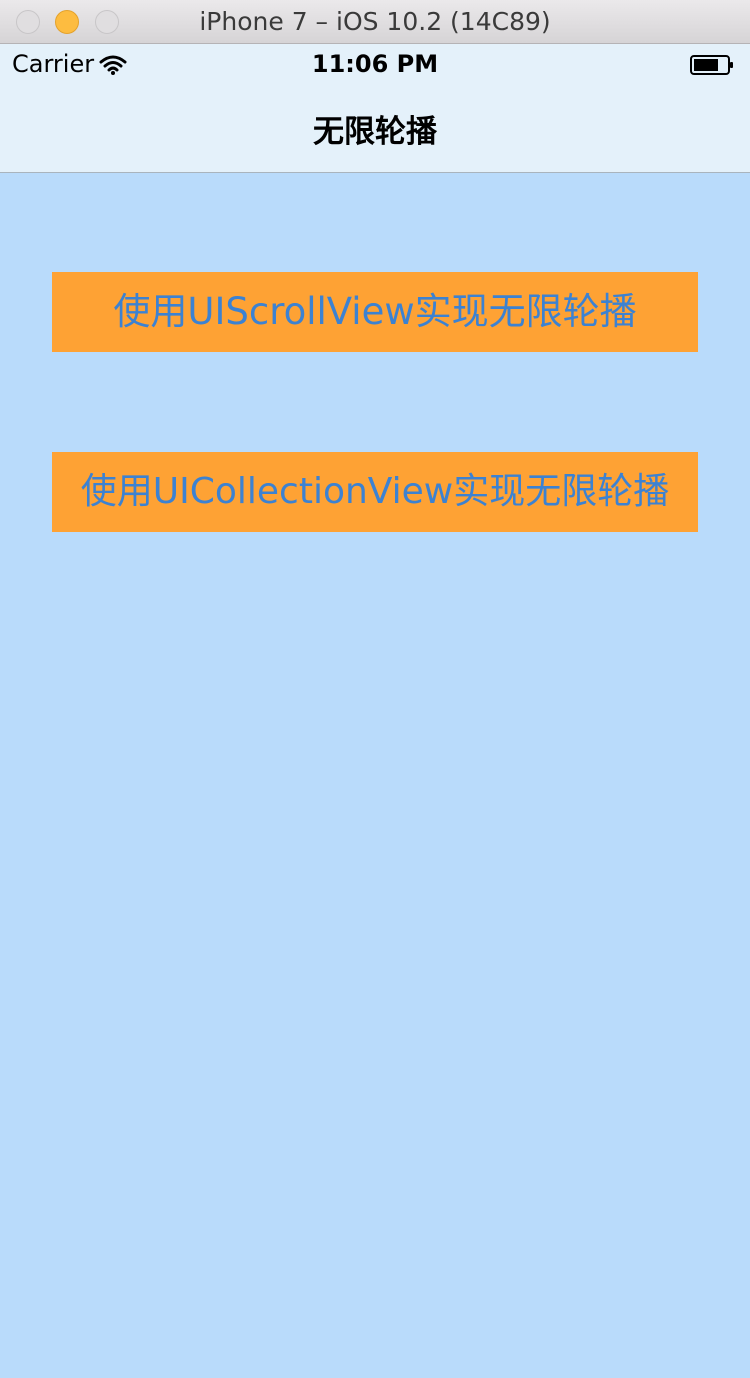  I want to click on window-title: iPhone 7 – iOS 10.2 (14C89), so click(375, 21).